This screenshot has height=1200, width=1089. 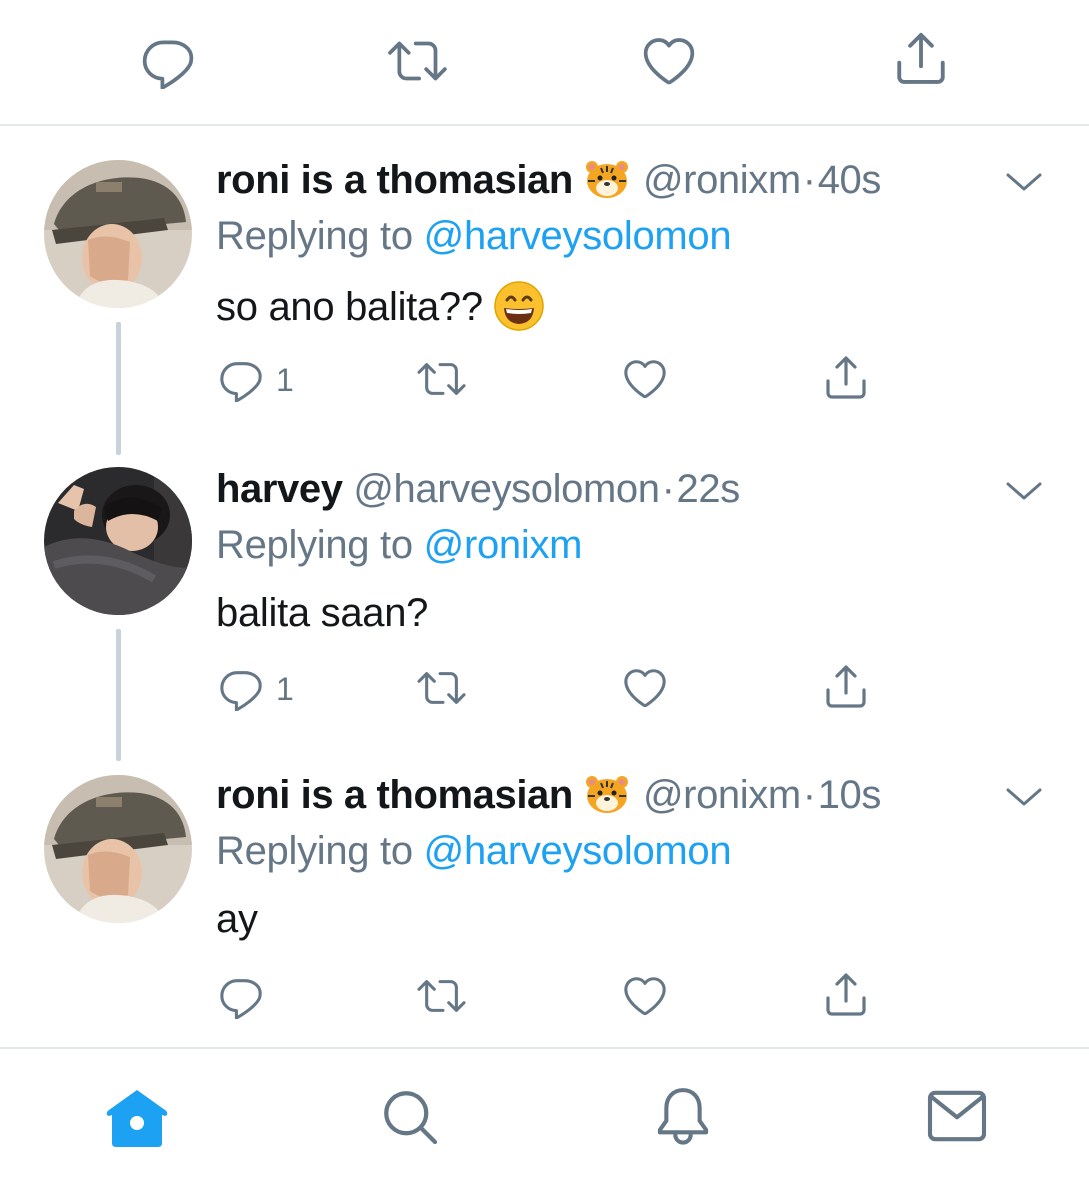 I want to click on search-icon, so click(x=410, y=1117).